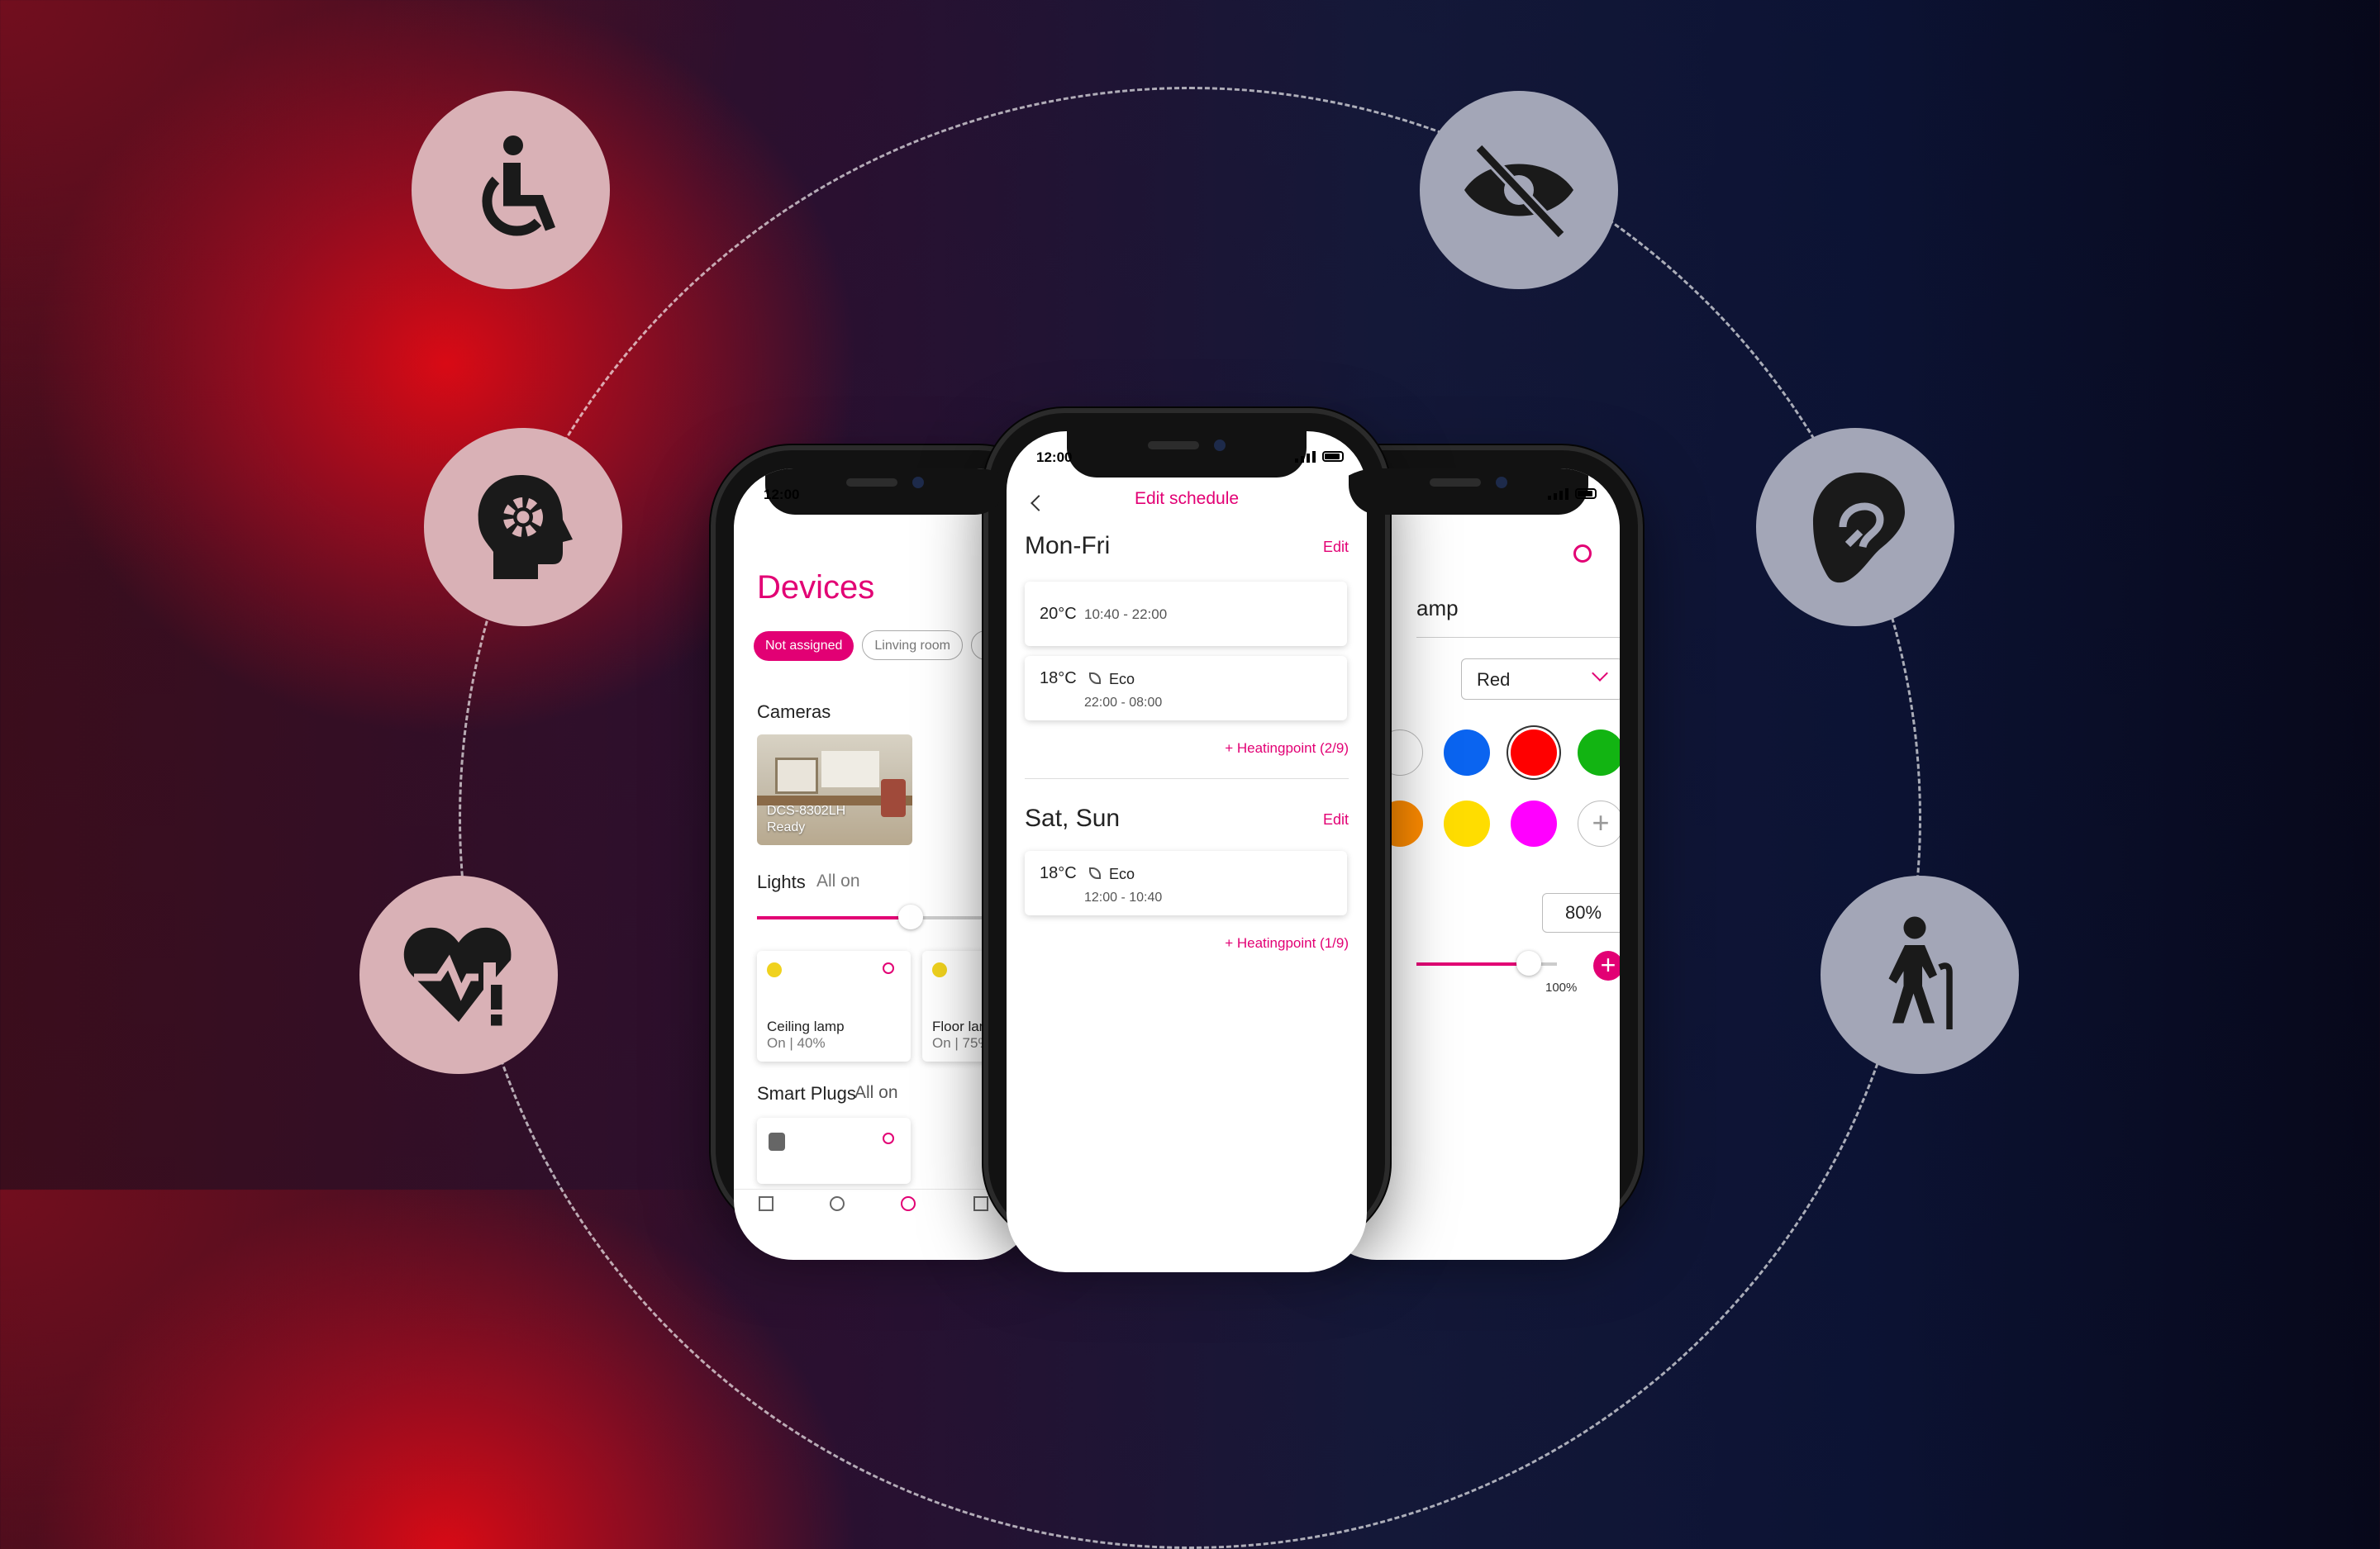 Image resolution: width=2380 pixels, height=1549 pixels. What do you see at coordinates (1123, 703) in the screenshot?
I see `heatingpoint-time: 22:00 - 08:00` at bounding box center [1123, 703].